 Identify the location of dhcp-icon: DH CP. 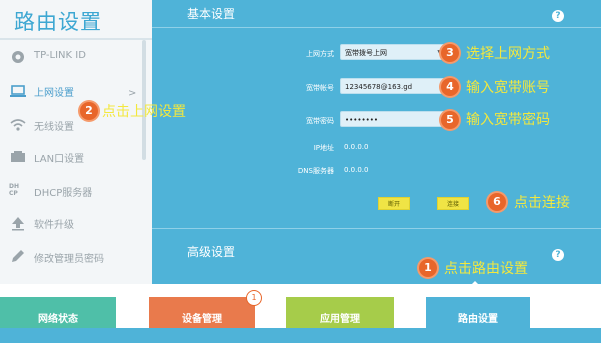
(14, 190).